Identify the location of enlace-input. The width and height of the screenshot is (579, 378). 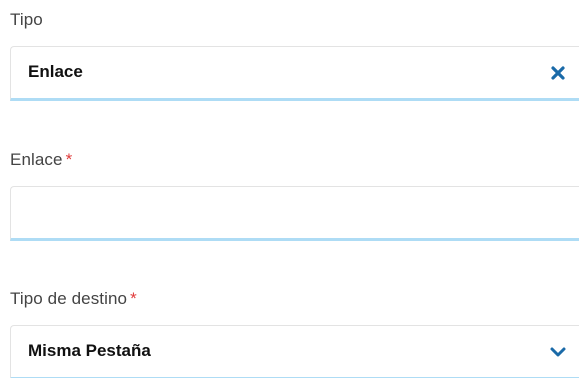
(295, 212).